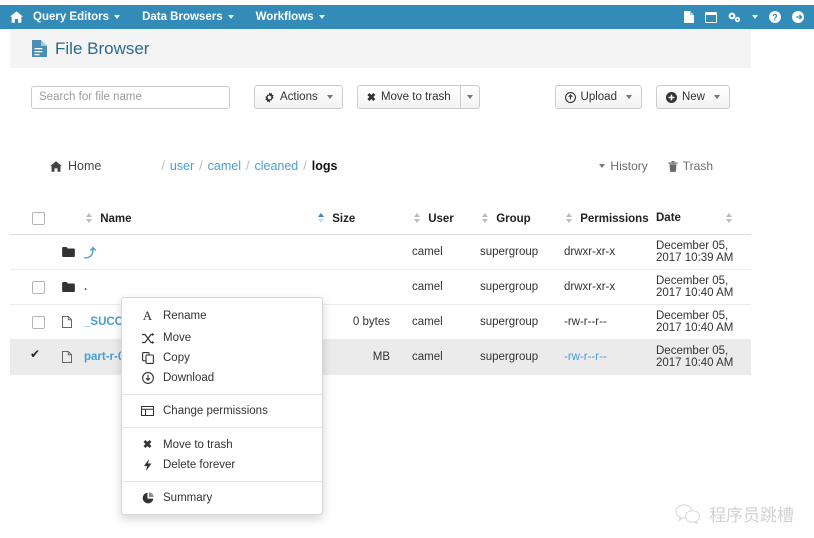 This screenshot has width=814, height=538. What do you see at coordinates (222, 358) in the screenshot?
I see `context-menu-item-copy: Copy` at bounding box center [222, 358].